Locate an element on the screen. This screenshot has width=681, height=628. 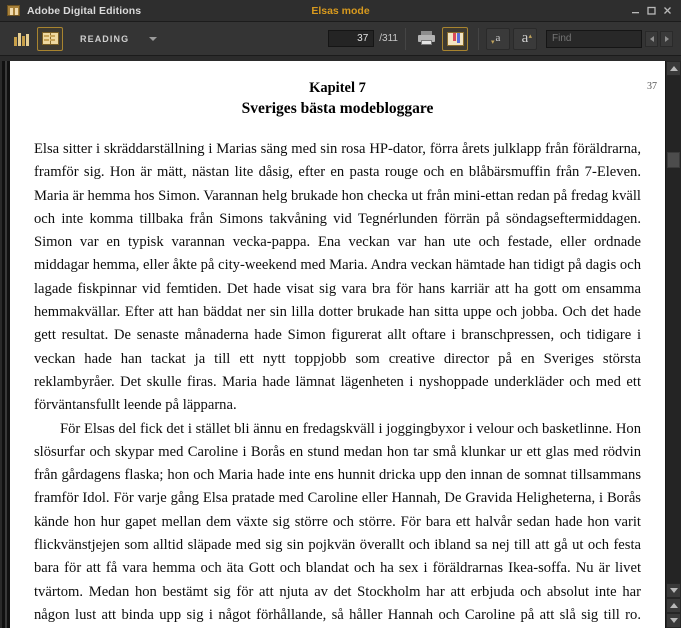
scrollbar-bottom-buttons is located at coordinates (673, 605).